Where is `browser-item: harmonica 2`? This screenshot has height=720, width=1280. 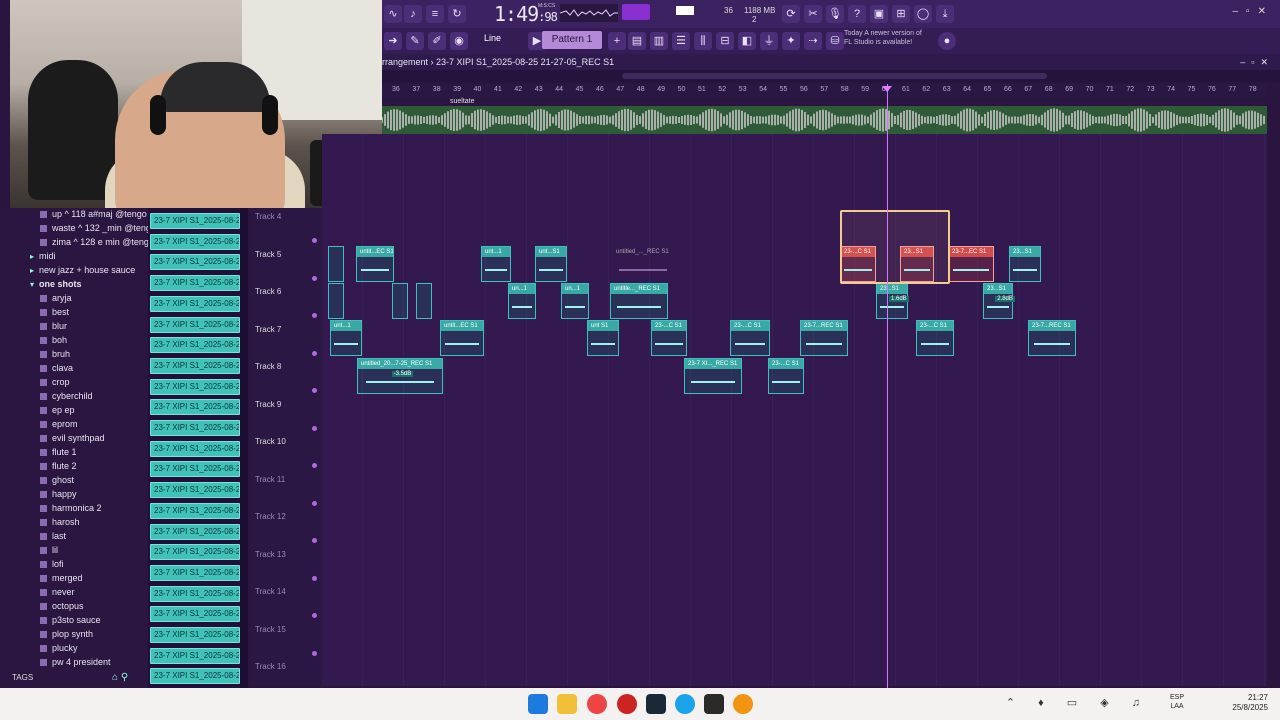 browser-item: harmonica 2 is located at coordinates (71, 510).